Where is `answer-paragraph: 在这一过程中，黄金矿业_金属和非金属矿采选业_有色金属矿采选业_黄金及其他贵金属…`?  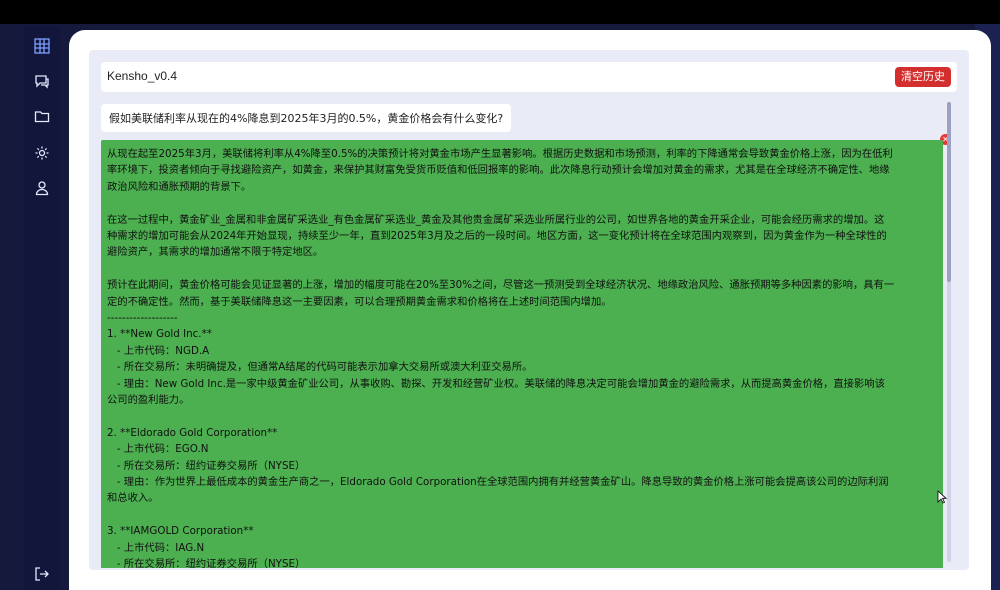
answer-paragraph: 在这一过程中，黄金矿业_金属和非金属矿采选业_有色金属矿采选业_黄金及其他贵金属… is located at coordinates (522, 236).